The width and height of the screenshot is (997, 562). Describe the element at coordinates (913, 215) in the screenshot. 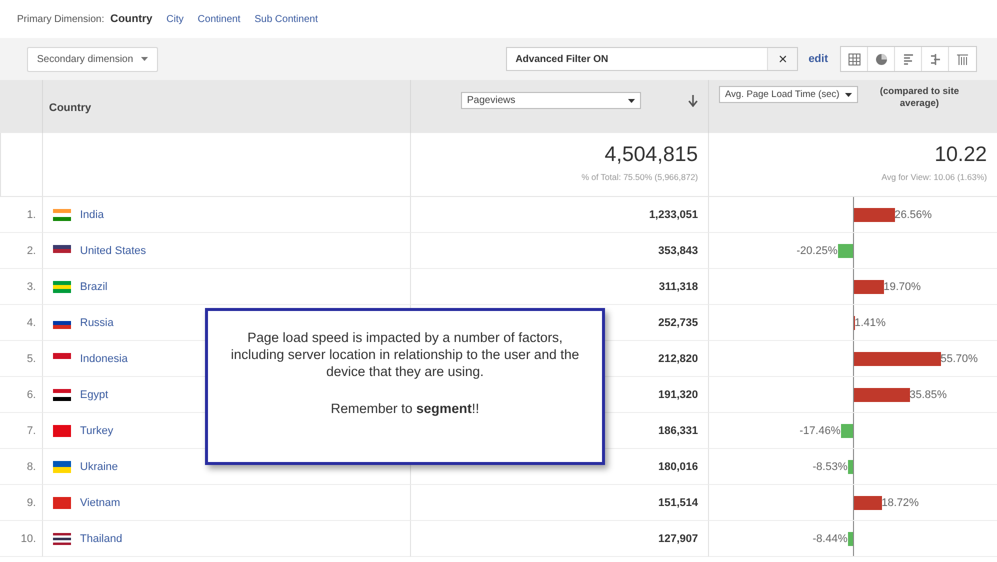

I see `comparison-value: 26.56%` at that location.